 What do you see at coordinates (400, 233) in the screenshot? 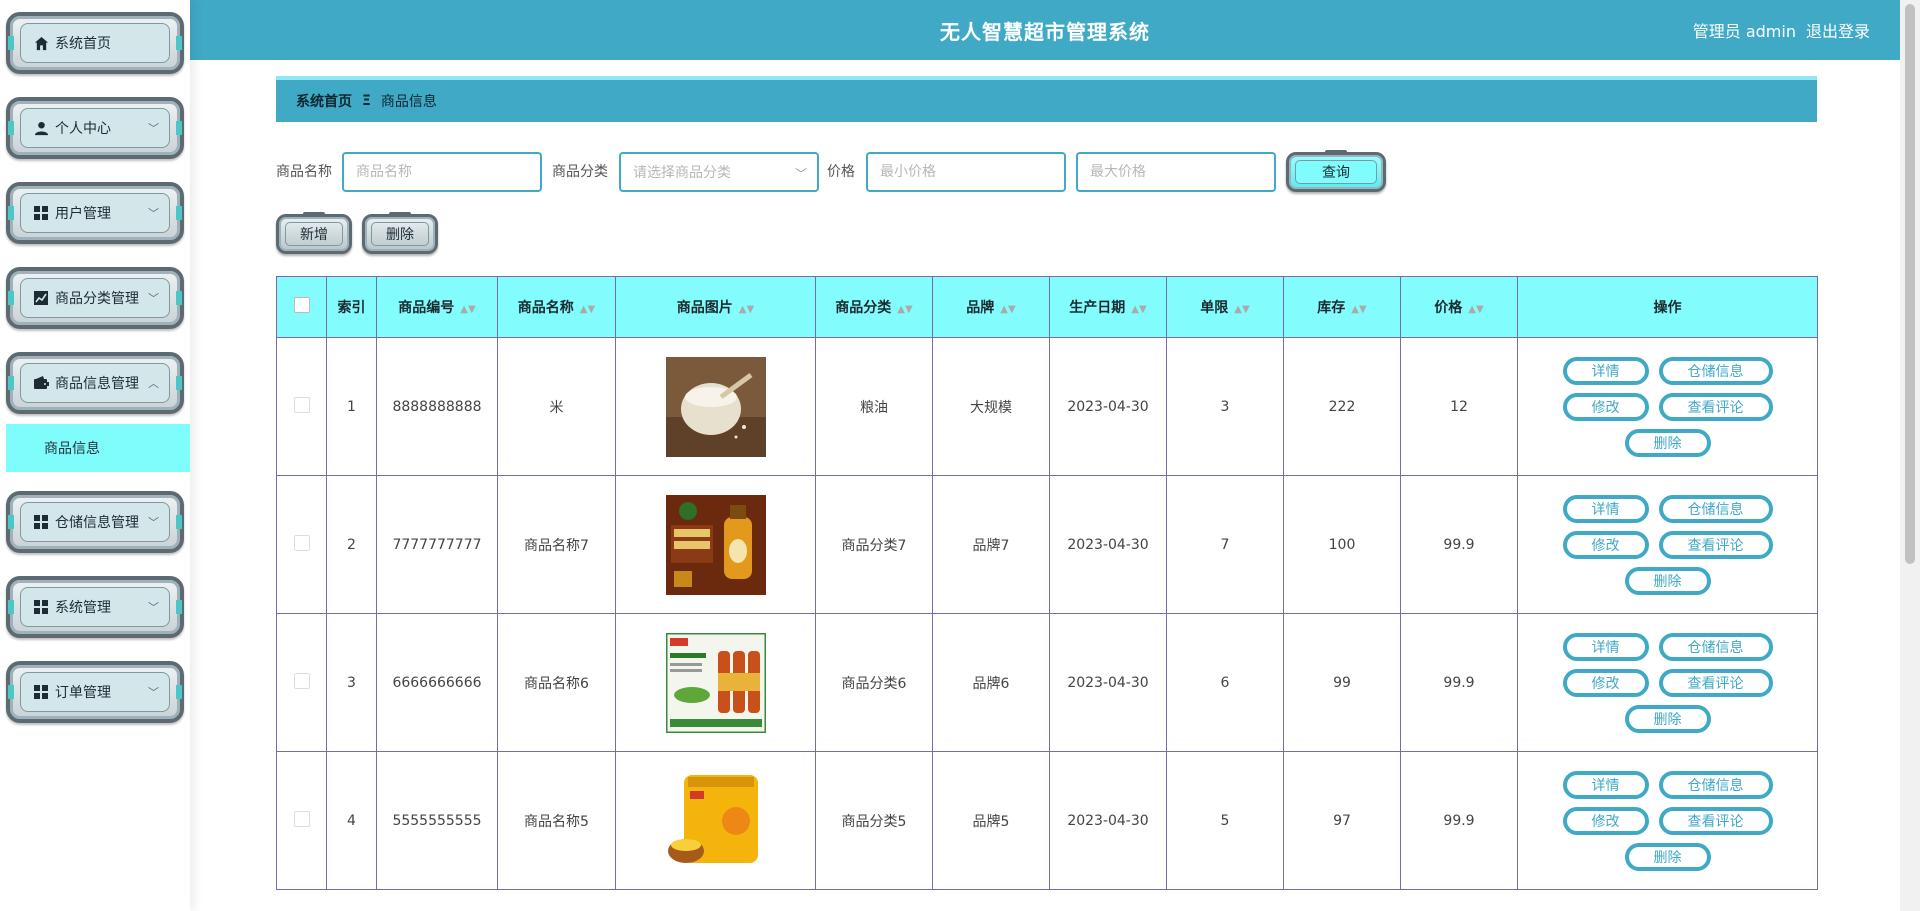
I see `batch-delete-button: 删除` at bounding box center [400, 233].